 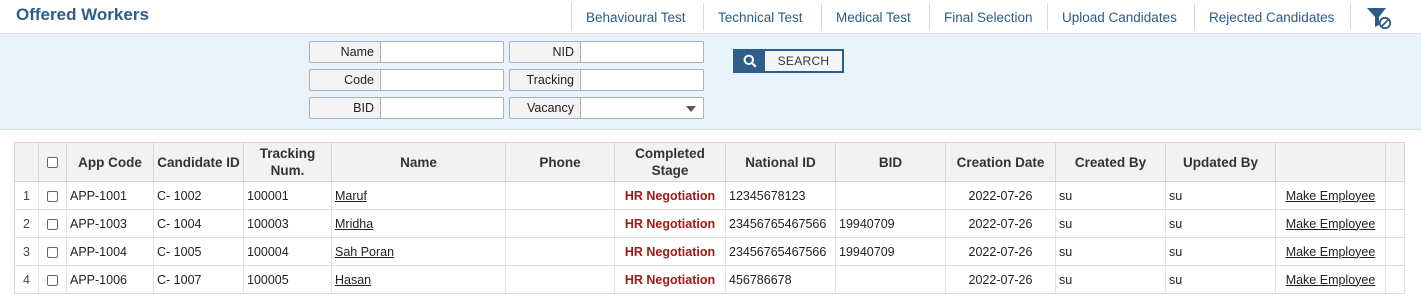 I want to click on nid-input, so click(x=642, y=52).